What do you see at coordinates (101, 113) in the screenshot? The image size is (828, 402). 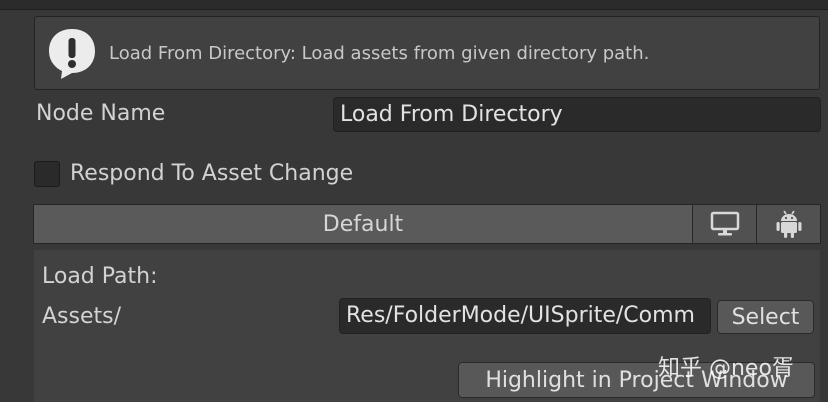 I see `node-name-label: Node Name` at bounding box center [101, 113].